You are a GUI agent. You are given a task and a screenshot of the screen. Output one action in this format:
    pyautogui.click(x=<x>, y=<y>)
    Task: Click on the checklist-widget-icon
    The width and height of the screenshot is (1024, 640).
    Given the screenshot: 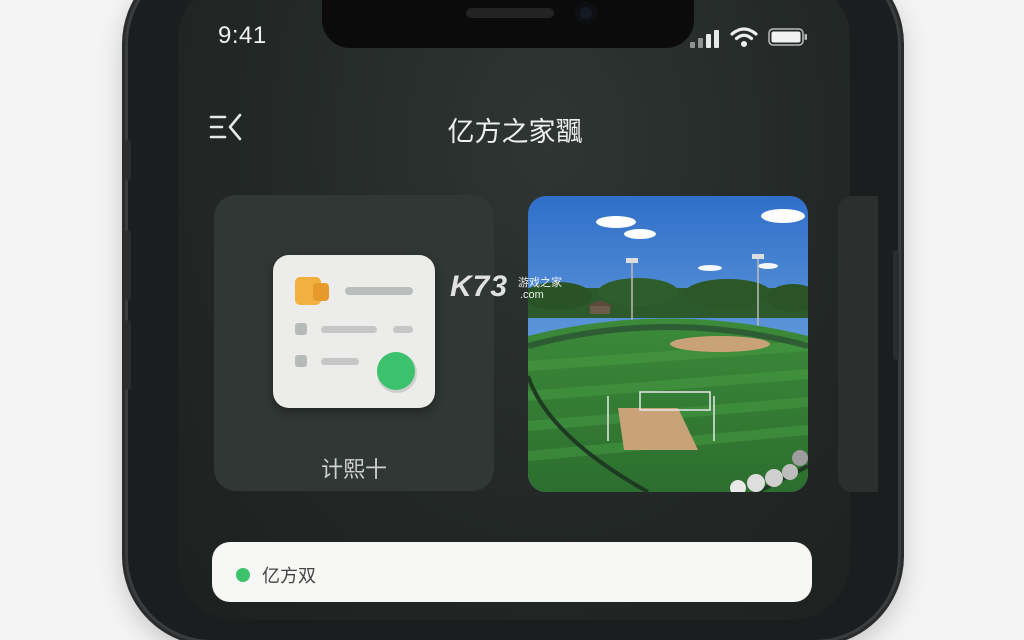 What is the action you would take?
    pyautogui.click(x=354, y=331)
    